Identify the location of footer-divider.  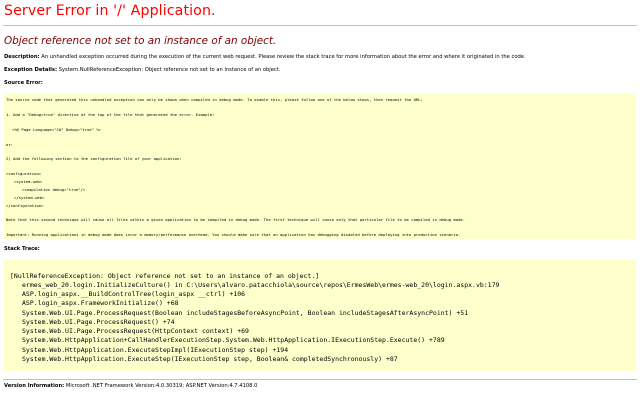
(320, 379).